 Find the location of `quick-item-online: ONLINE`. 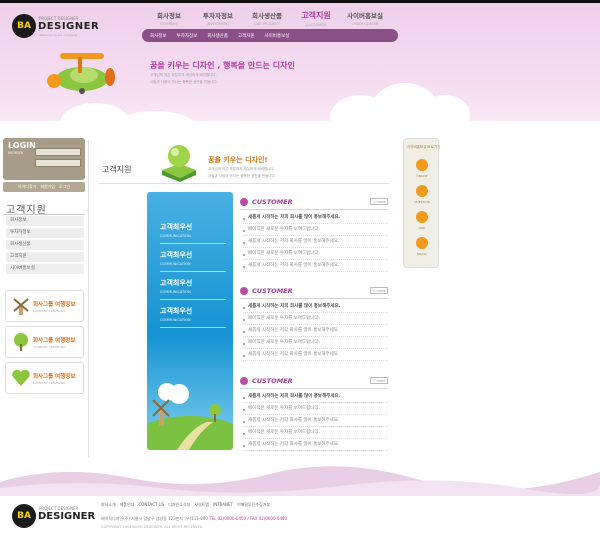

quick-item-online: ONLINE is located at coordinates (422, 168).